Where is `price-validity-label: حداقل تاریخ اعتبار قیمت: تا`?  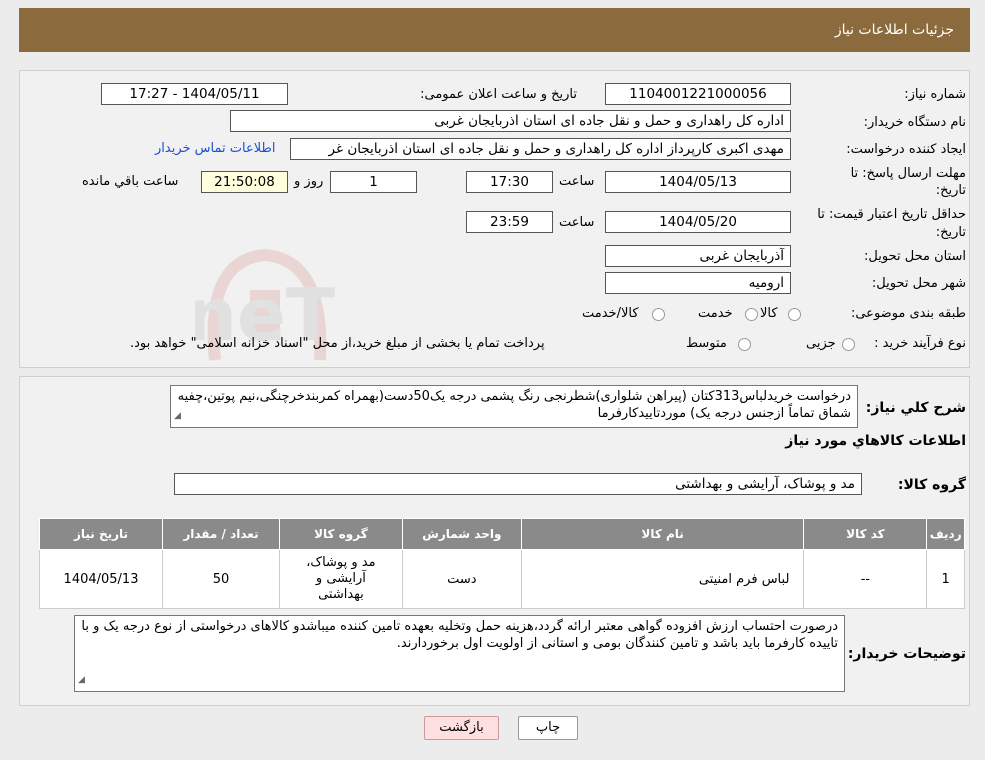
price-validity-label: حداقل تاریخ اعتبار قیمت: تا is located at coordinates (891, 214).